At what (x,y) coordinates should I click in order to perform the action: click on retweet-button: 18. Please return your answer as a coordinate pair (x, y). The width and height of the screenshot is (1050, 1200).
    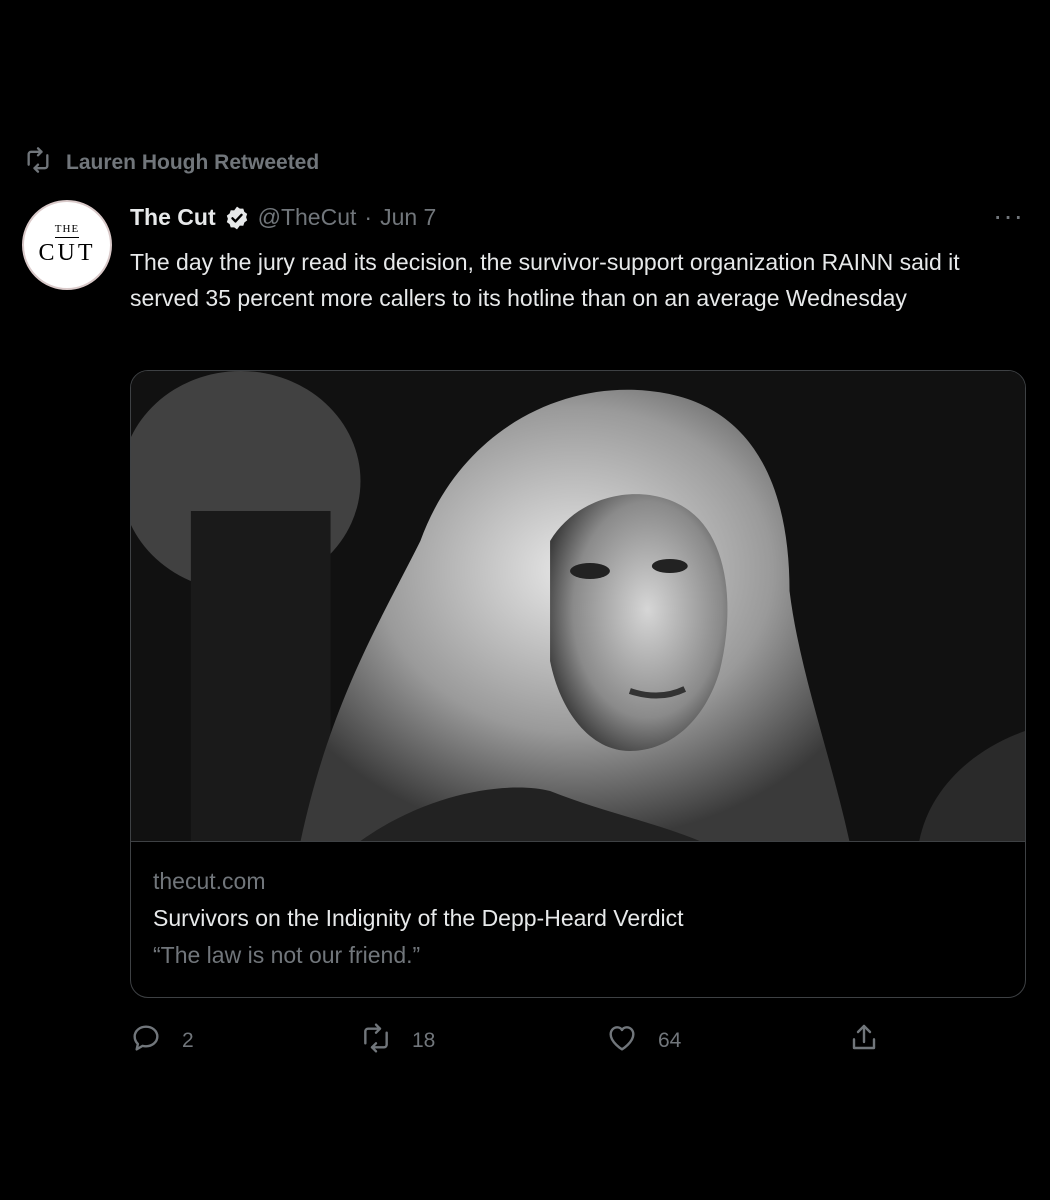
    Looking at the image, I should click on (397, 1041).